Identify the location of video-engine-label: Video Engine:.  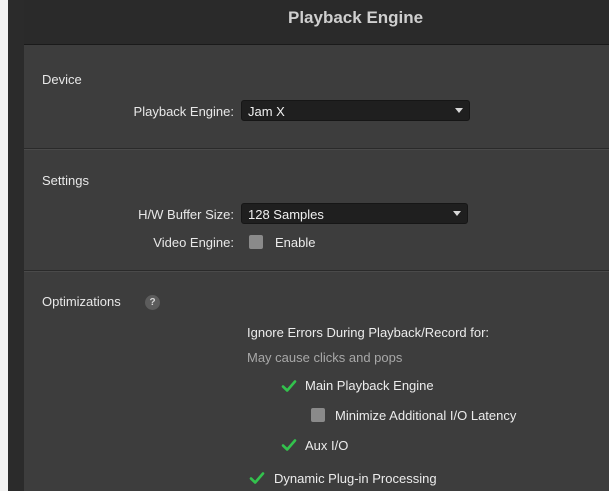
(193, 242).